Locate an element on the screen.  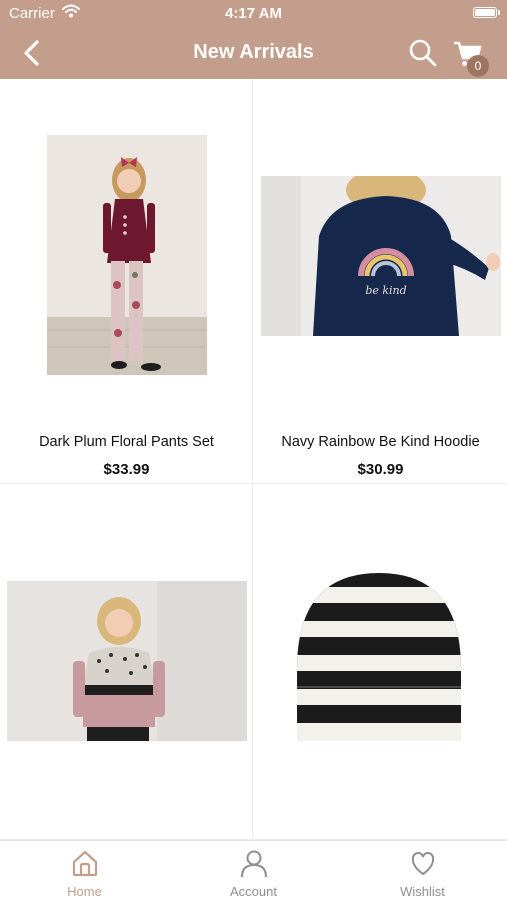
battery-tip is located at coordinates (499, 12).